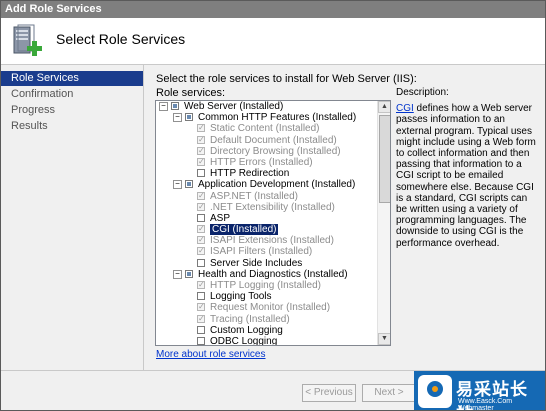  I want to click on role-service-label: CGI (Installed), so click(244, 230).